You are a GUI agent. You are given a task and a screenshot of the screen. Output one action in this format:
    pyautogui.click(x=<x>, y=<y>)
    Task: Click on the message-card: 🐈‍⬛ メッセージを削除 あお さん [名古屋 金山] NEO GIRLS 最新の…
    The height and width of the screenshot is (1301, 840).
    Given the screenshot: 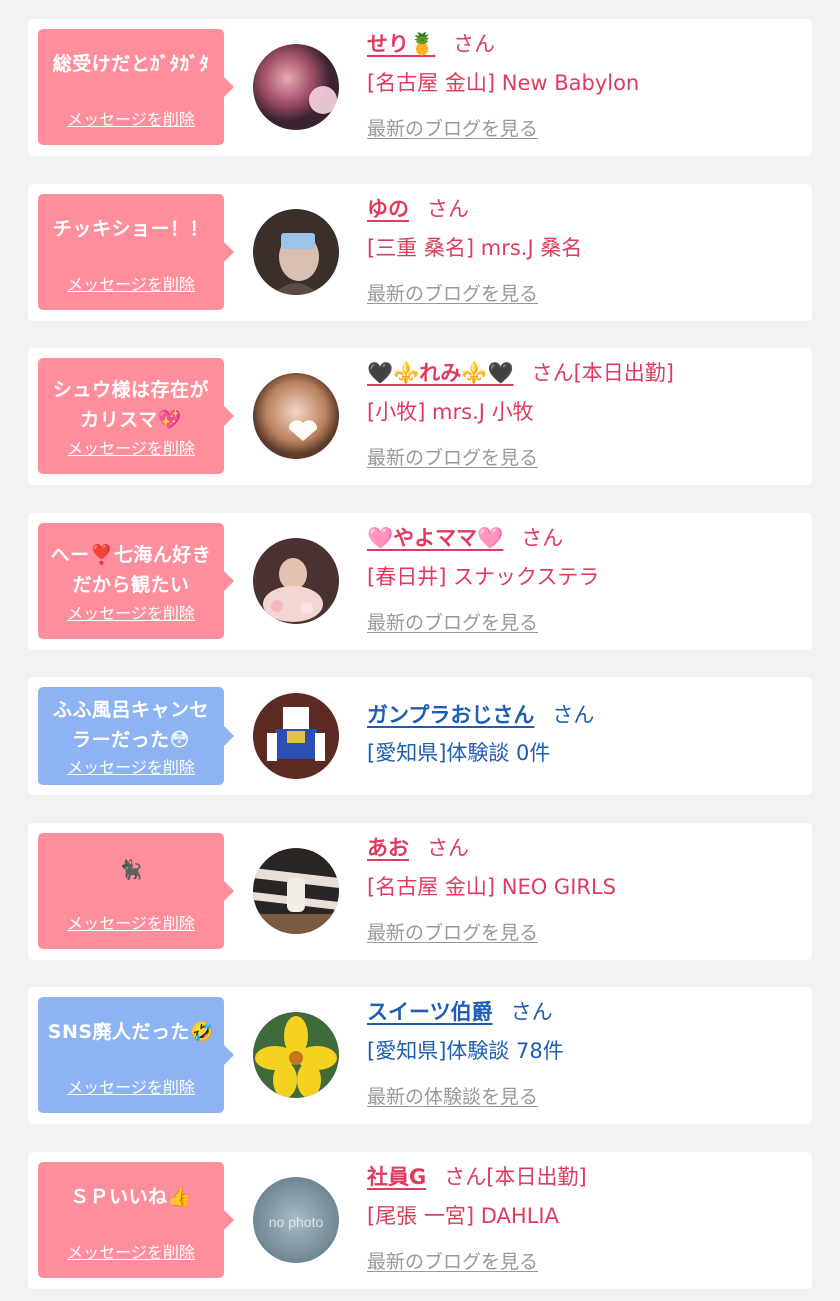 What is the action you would take?
    pyautogui.click(x=420, y=891)
    